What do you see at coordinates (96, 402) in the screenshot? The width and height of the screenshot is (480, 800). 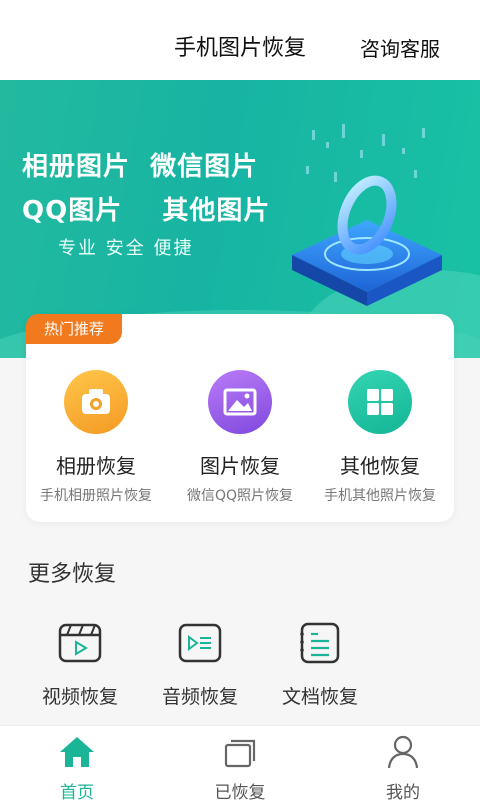 I see `camera-icon` at bounding box center [96, 402].